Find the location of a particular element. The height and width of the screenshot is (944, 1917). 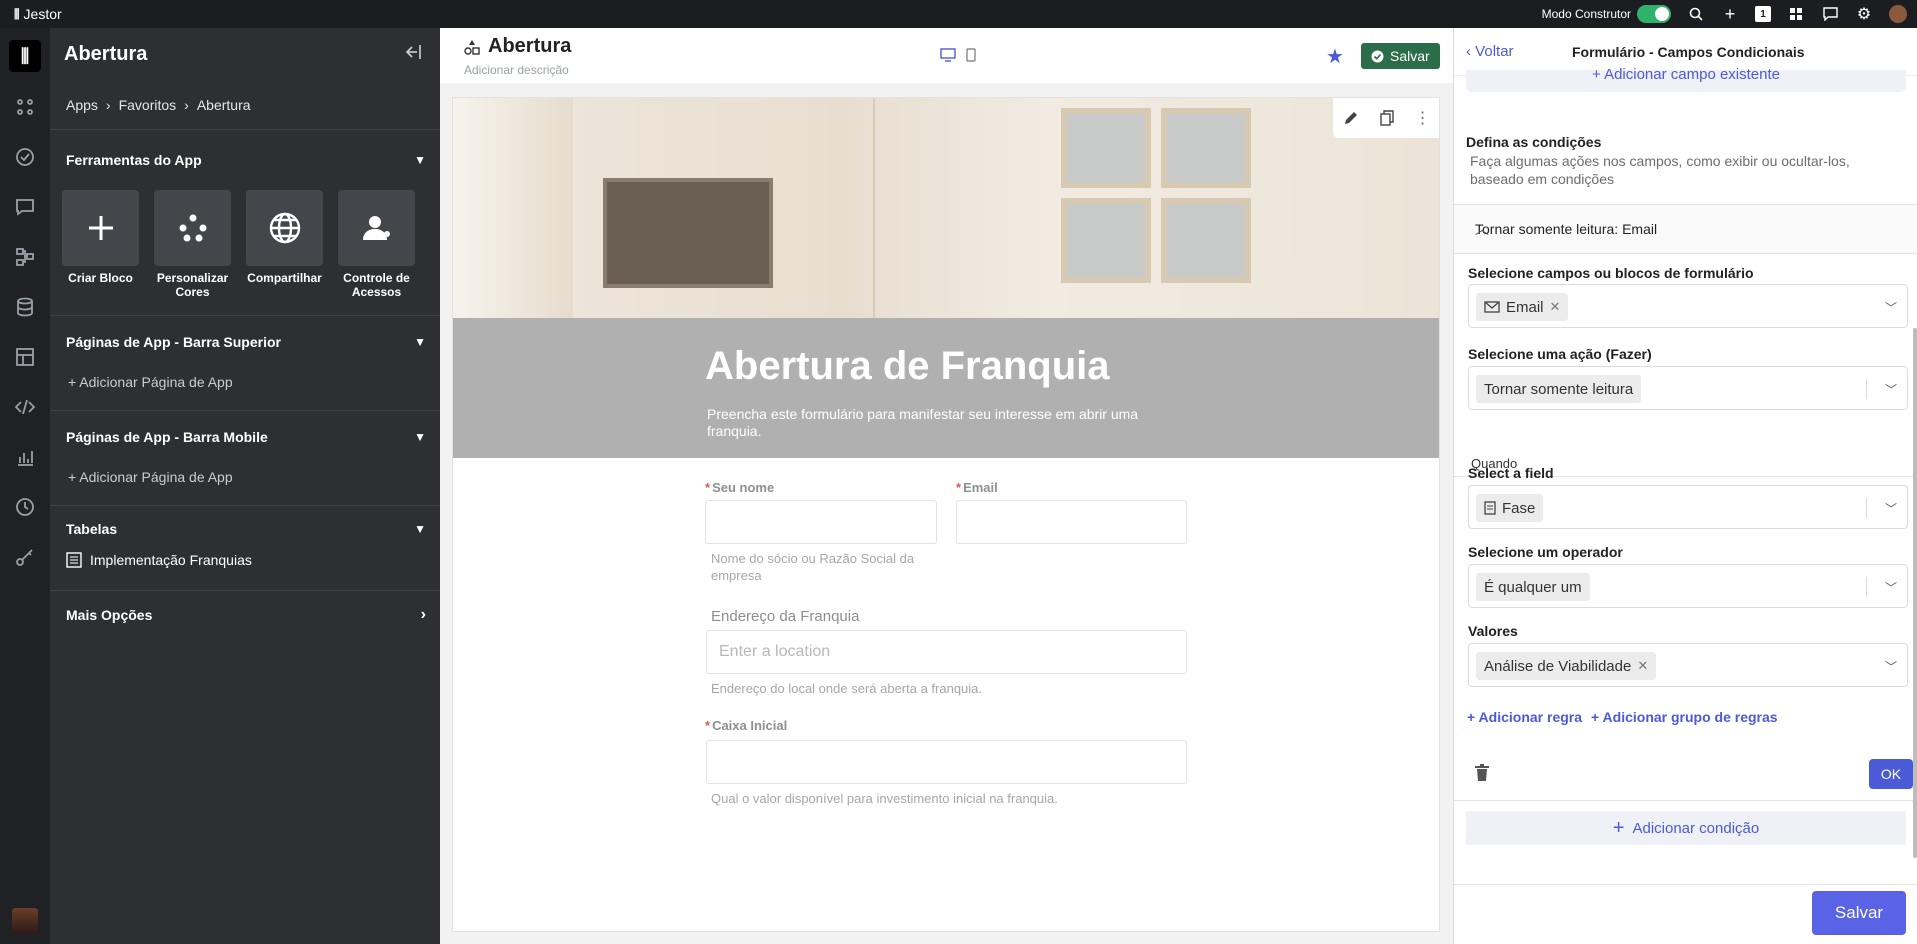

jestor-logo-icon: ⫼ is located at coordinates (17, 13).